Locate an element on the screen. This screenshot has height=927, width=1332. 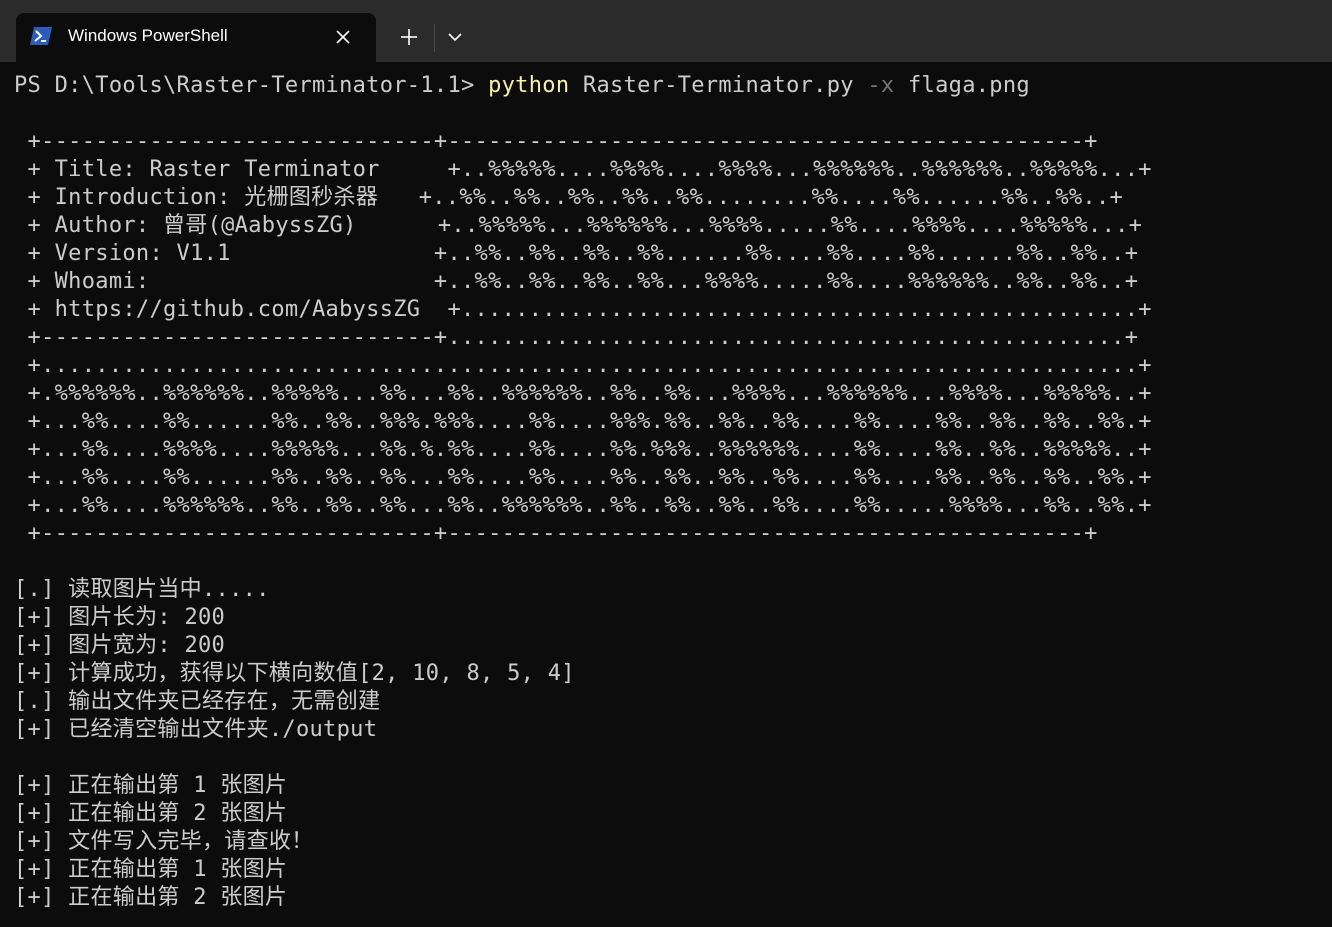
tab-title: Windows PowerShell is located at coordinates (148, 35).